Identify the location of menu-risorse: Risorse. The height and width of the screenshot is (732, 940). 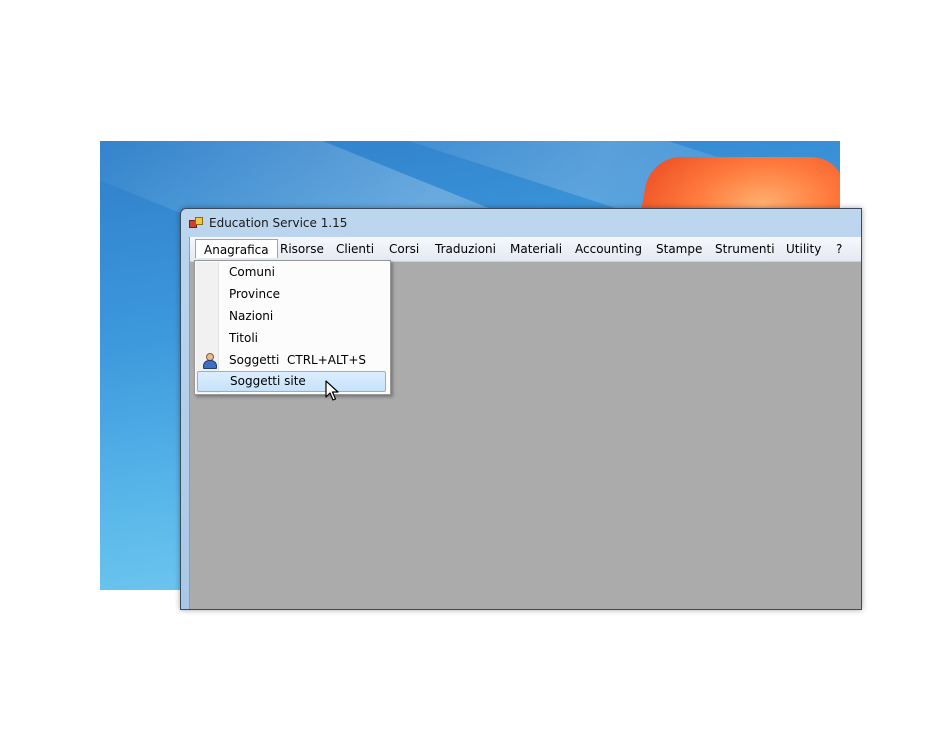
(302, 249).